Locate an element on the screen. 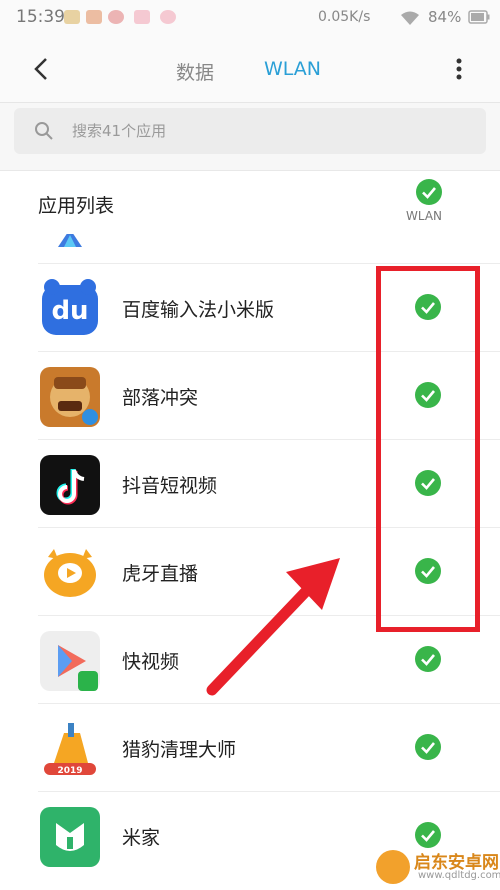  list-item: 2019 猎豹清理大师 is located at coordinates (250, 748).